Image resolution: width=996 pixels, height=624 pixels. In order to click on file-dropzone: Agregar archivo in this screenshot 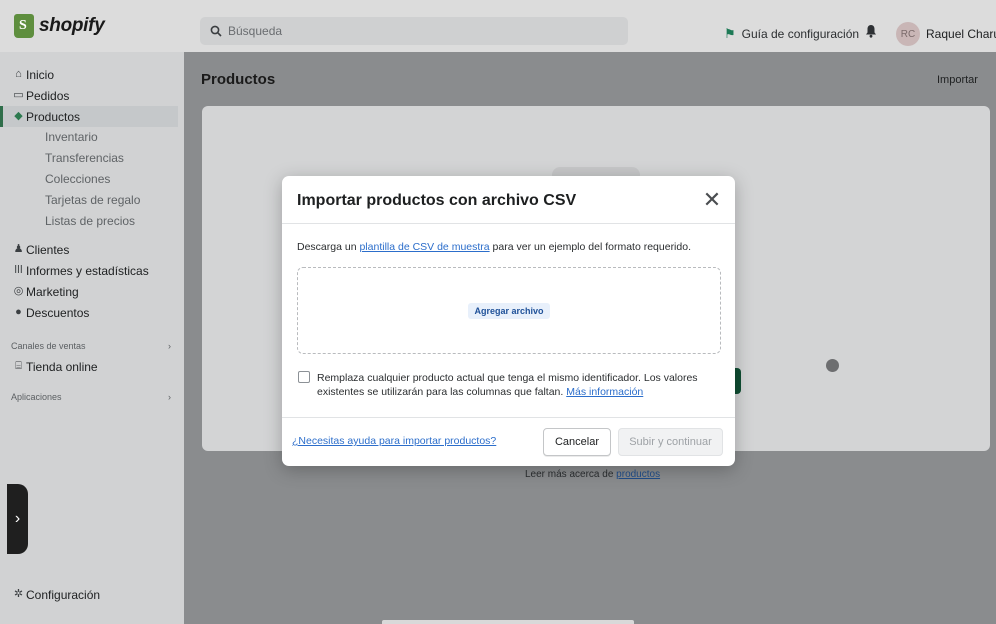, I will do `click(509, 310)`.